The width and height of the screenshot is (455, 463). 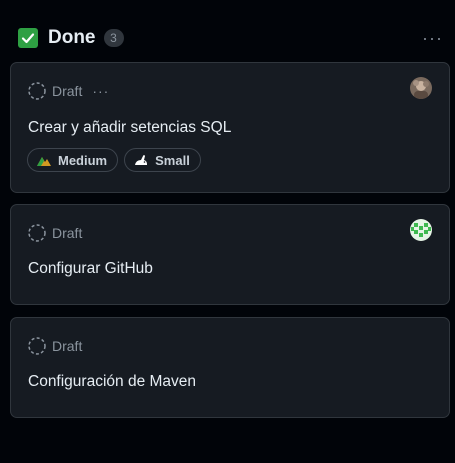 I want to click on item-count-badge: 3, so click(x=113, y=38).